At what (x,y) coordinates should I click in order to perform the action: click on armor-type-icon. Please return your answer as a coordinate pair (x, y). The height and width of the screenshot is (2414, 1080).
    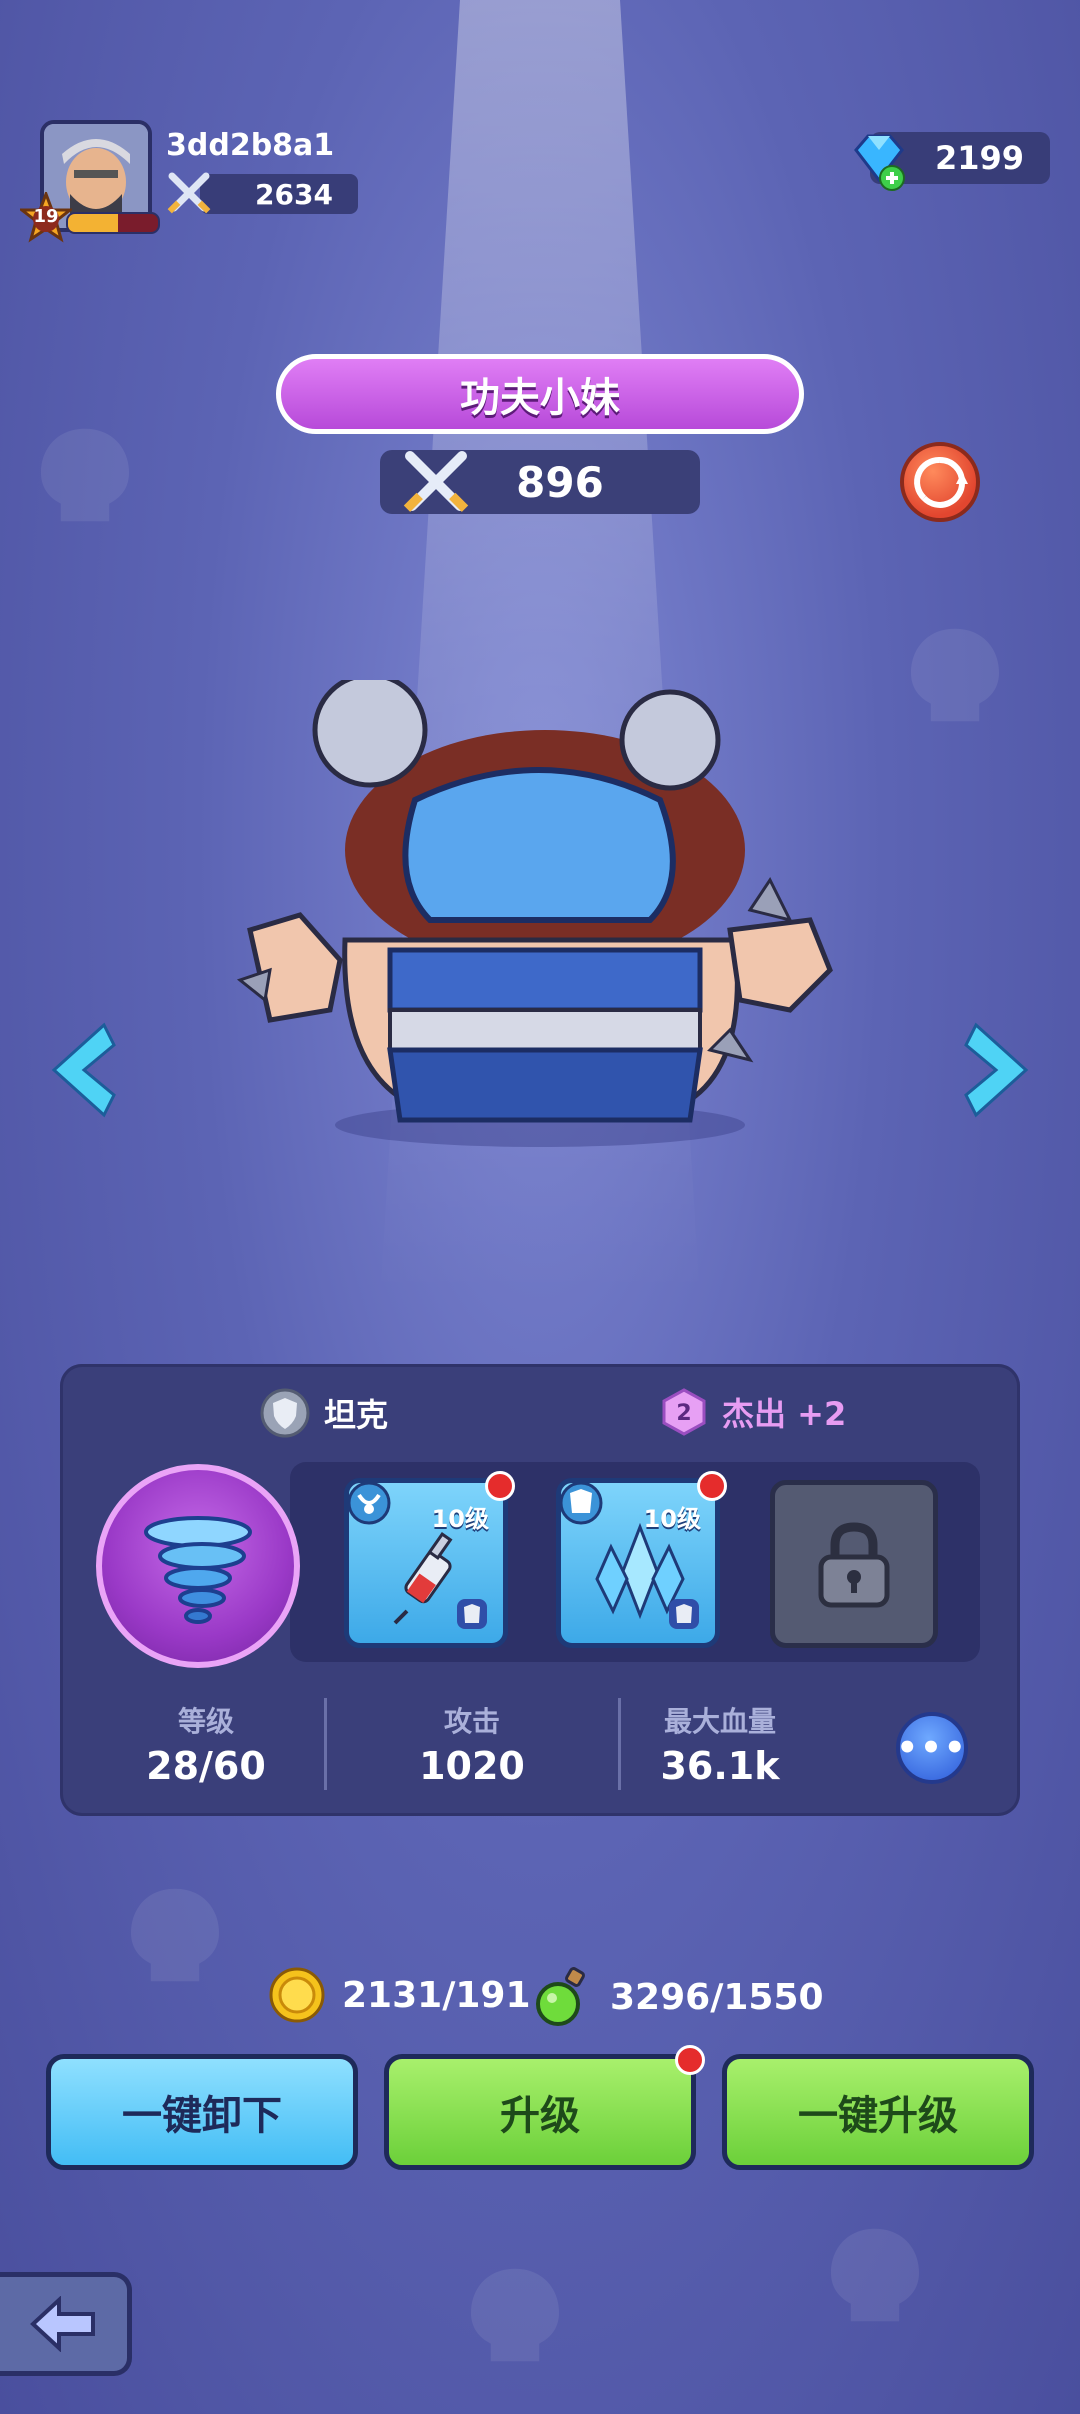
    Looking at the image, I should click on (581, 1503).